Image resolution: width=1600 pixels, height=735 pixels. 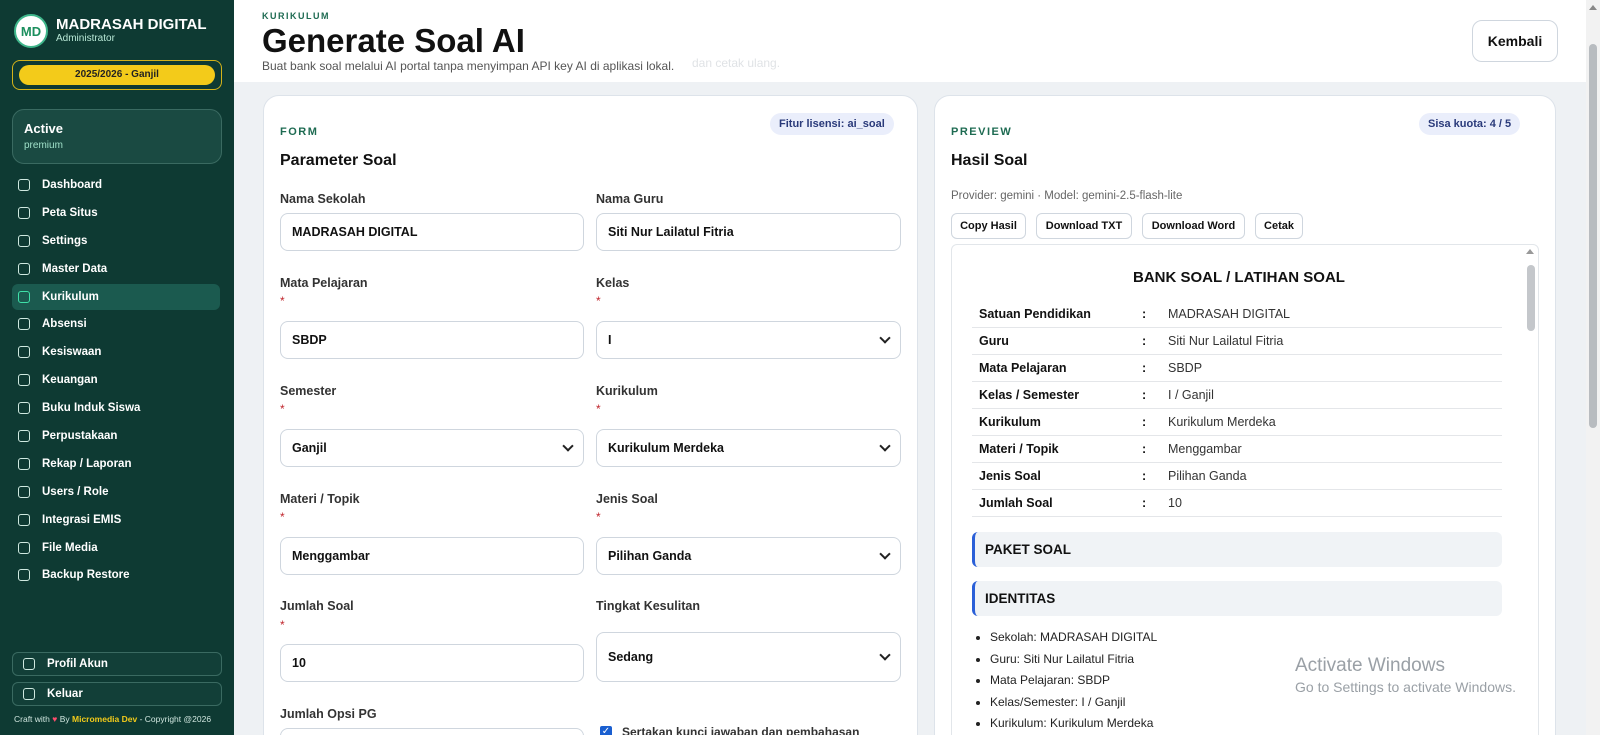 I want to click on list-item: Kurikulum: Kurikulum Merdeka, so click(x=1073, y=724).